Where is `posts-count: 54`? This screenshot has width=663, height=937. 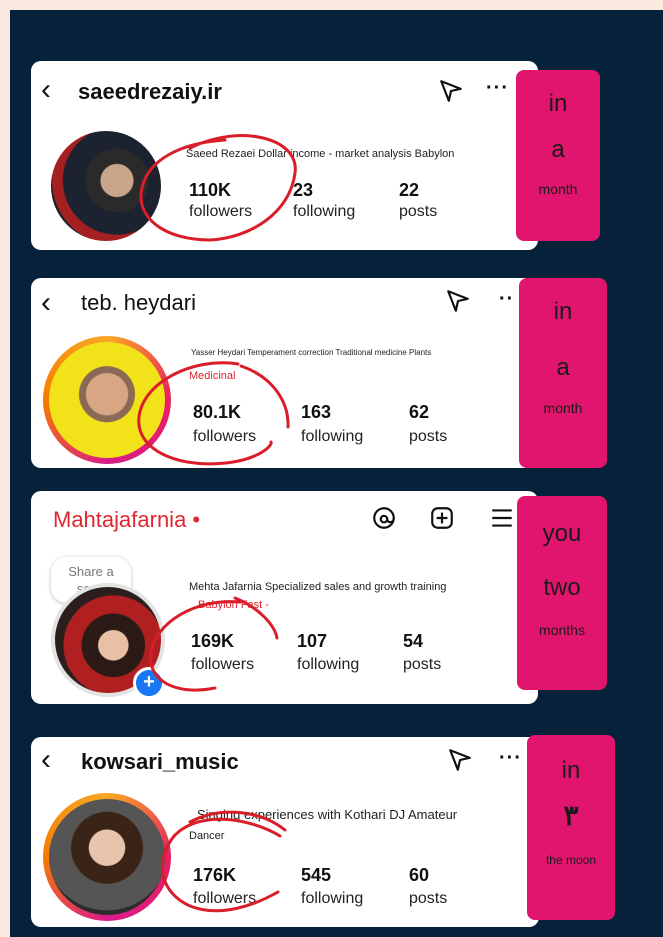
posts-count: 54 is located at coordinates (413, 641).